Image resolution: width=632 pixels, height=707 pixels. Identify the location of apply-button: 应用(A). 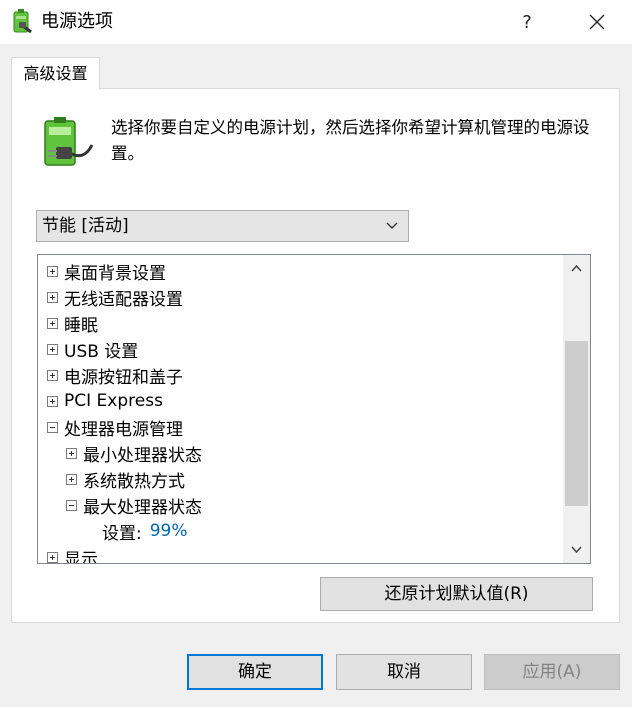
(552, 672).